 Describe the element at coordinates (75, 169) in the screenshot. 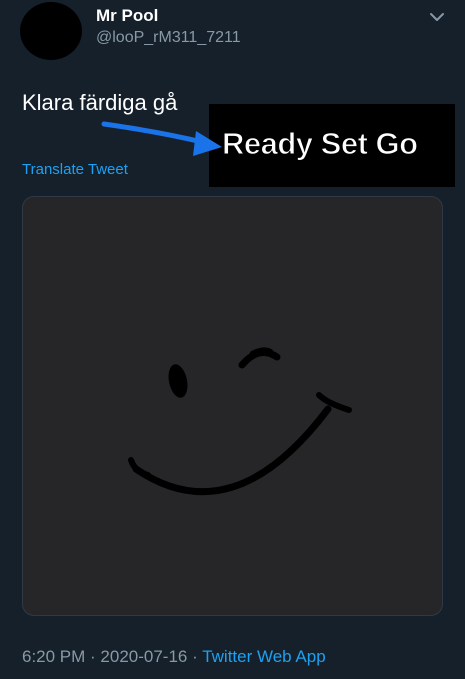

I see `translate-tweet-link: Translate Tweet` at that location.